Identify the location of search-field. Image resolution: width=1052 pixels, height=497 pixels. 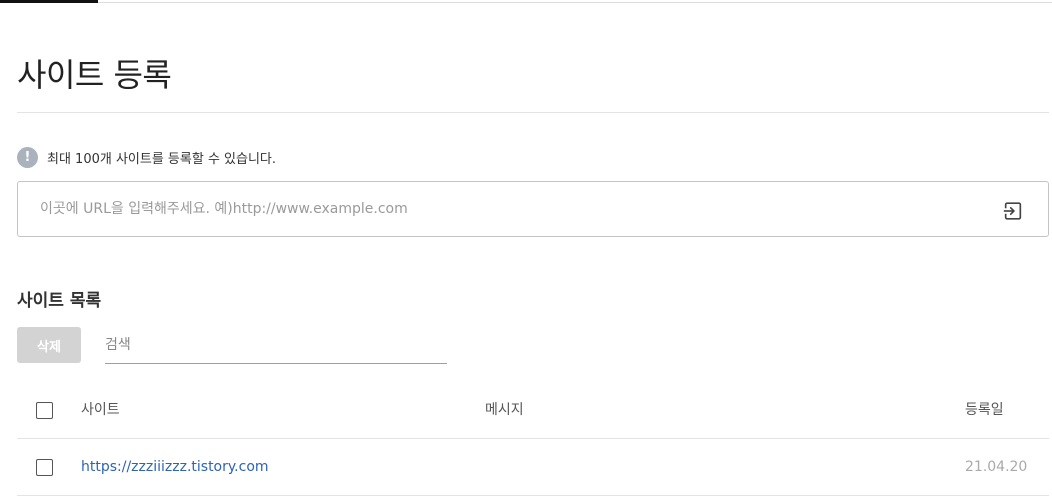
(276, 345).